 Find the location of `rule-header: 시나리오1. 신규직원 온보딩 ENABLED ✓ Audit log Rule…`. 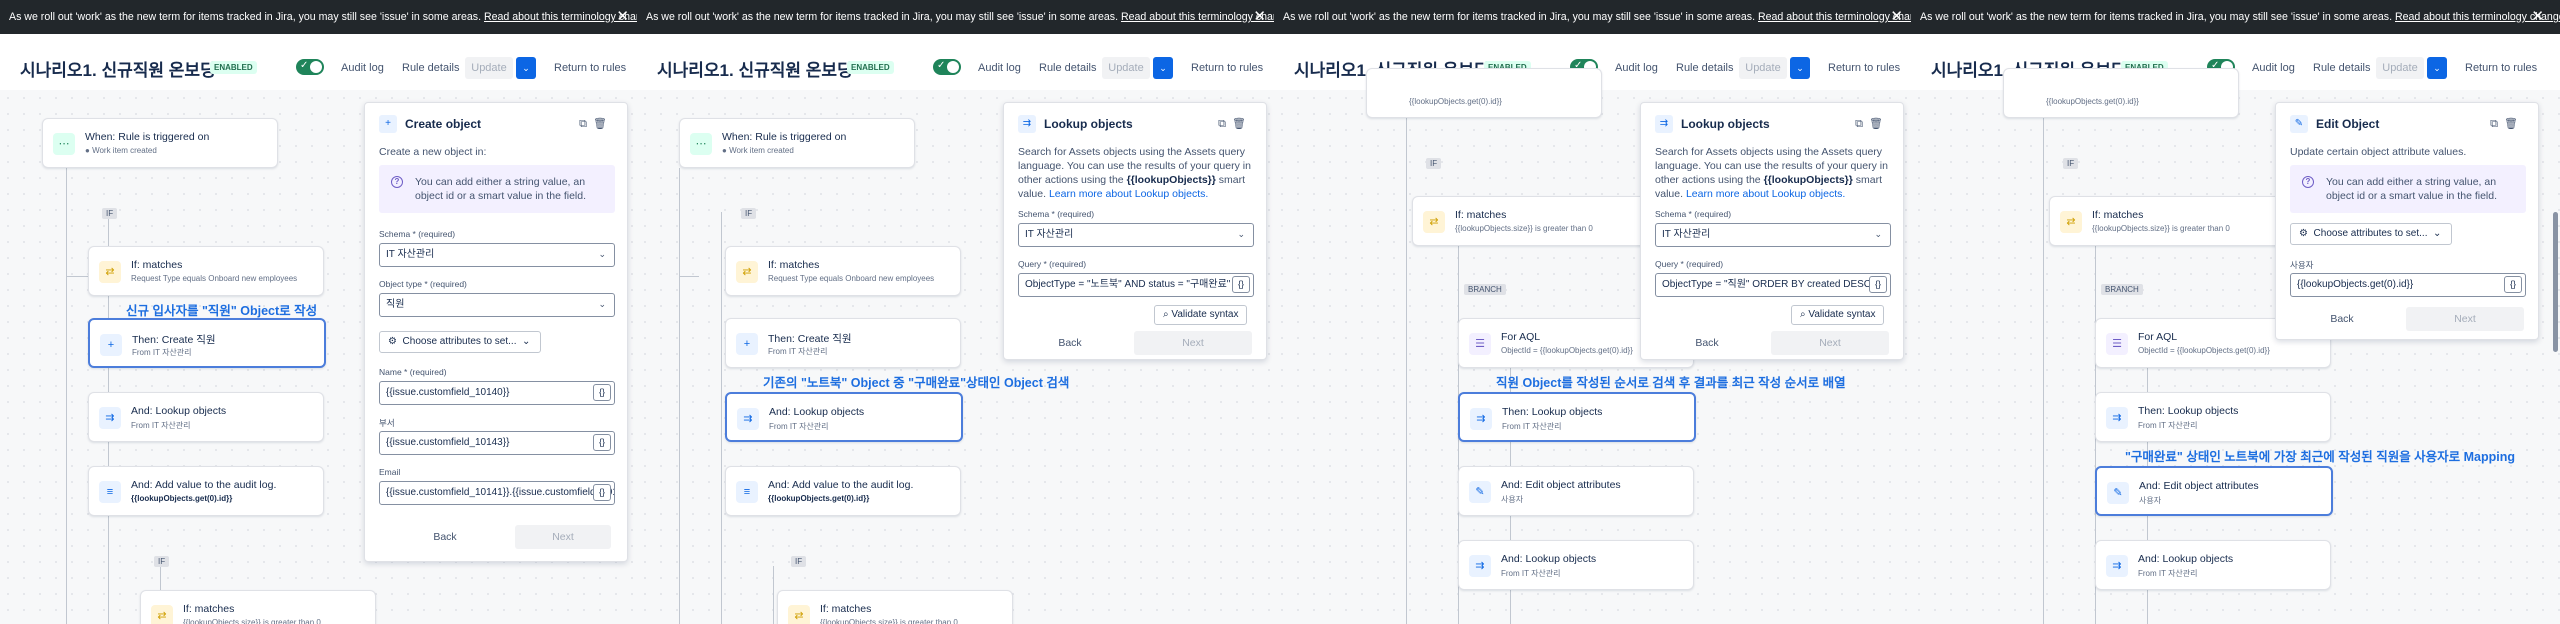

rule-header: 시나리오1. 신규직원 온보딩 ENABLED ✓ Audit log Rule… is located at coordinates (955, 62).